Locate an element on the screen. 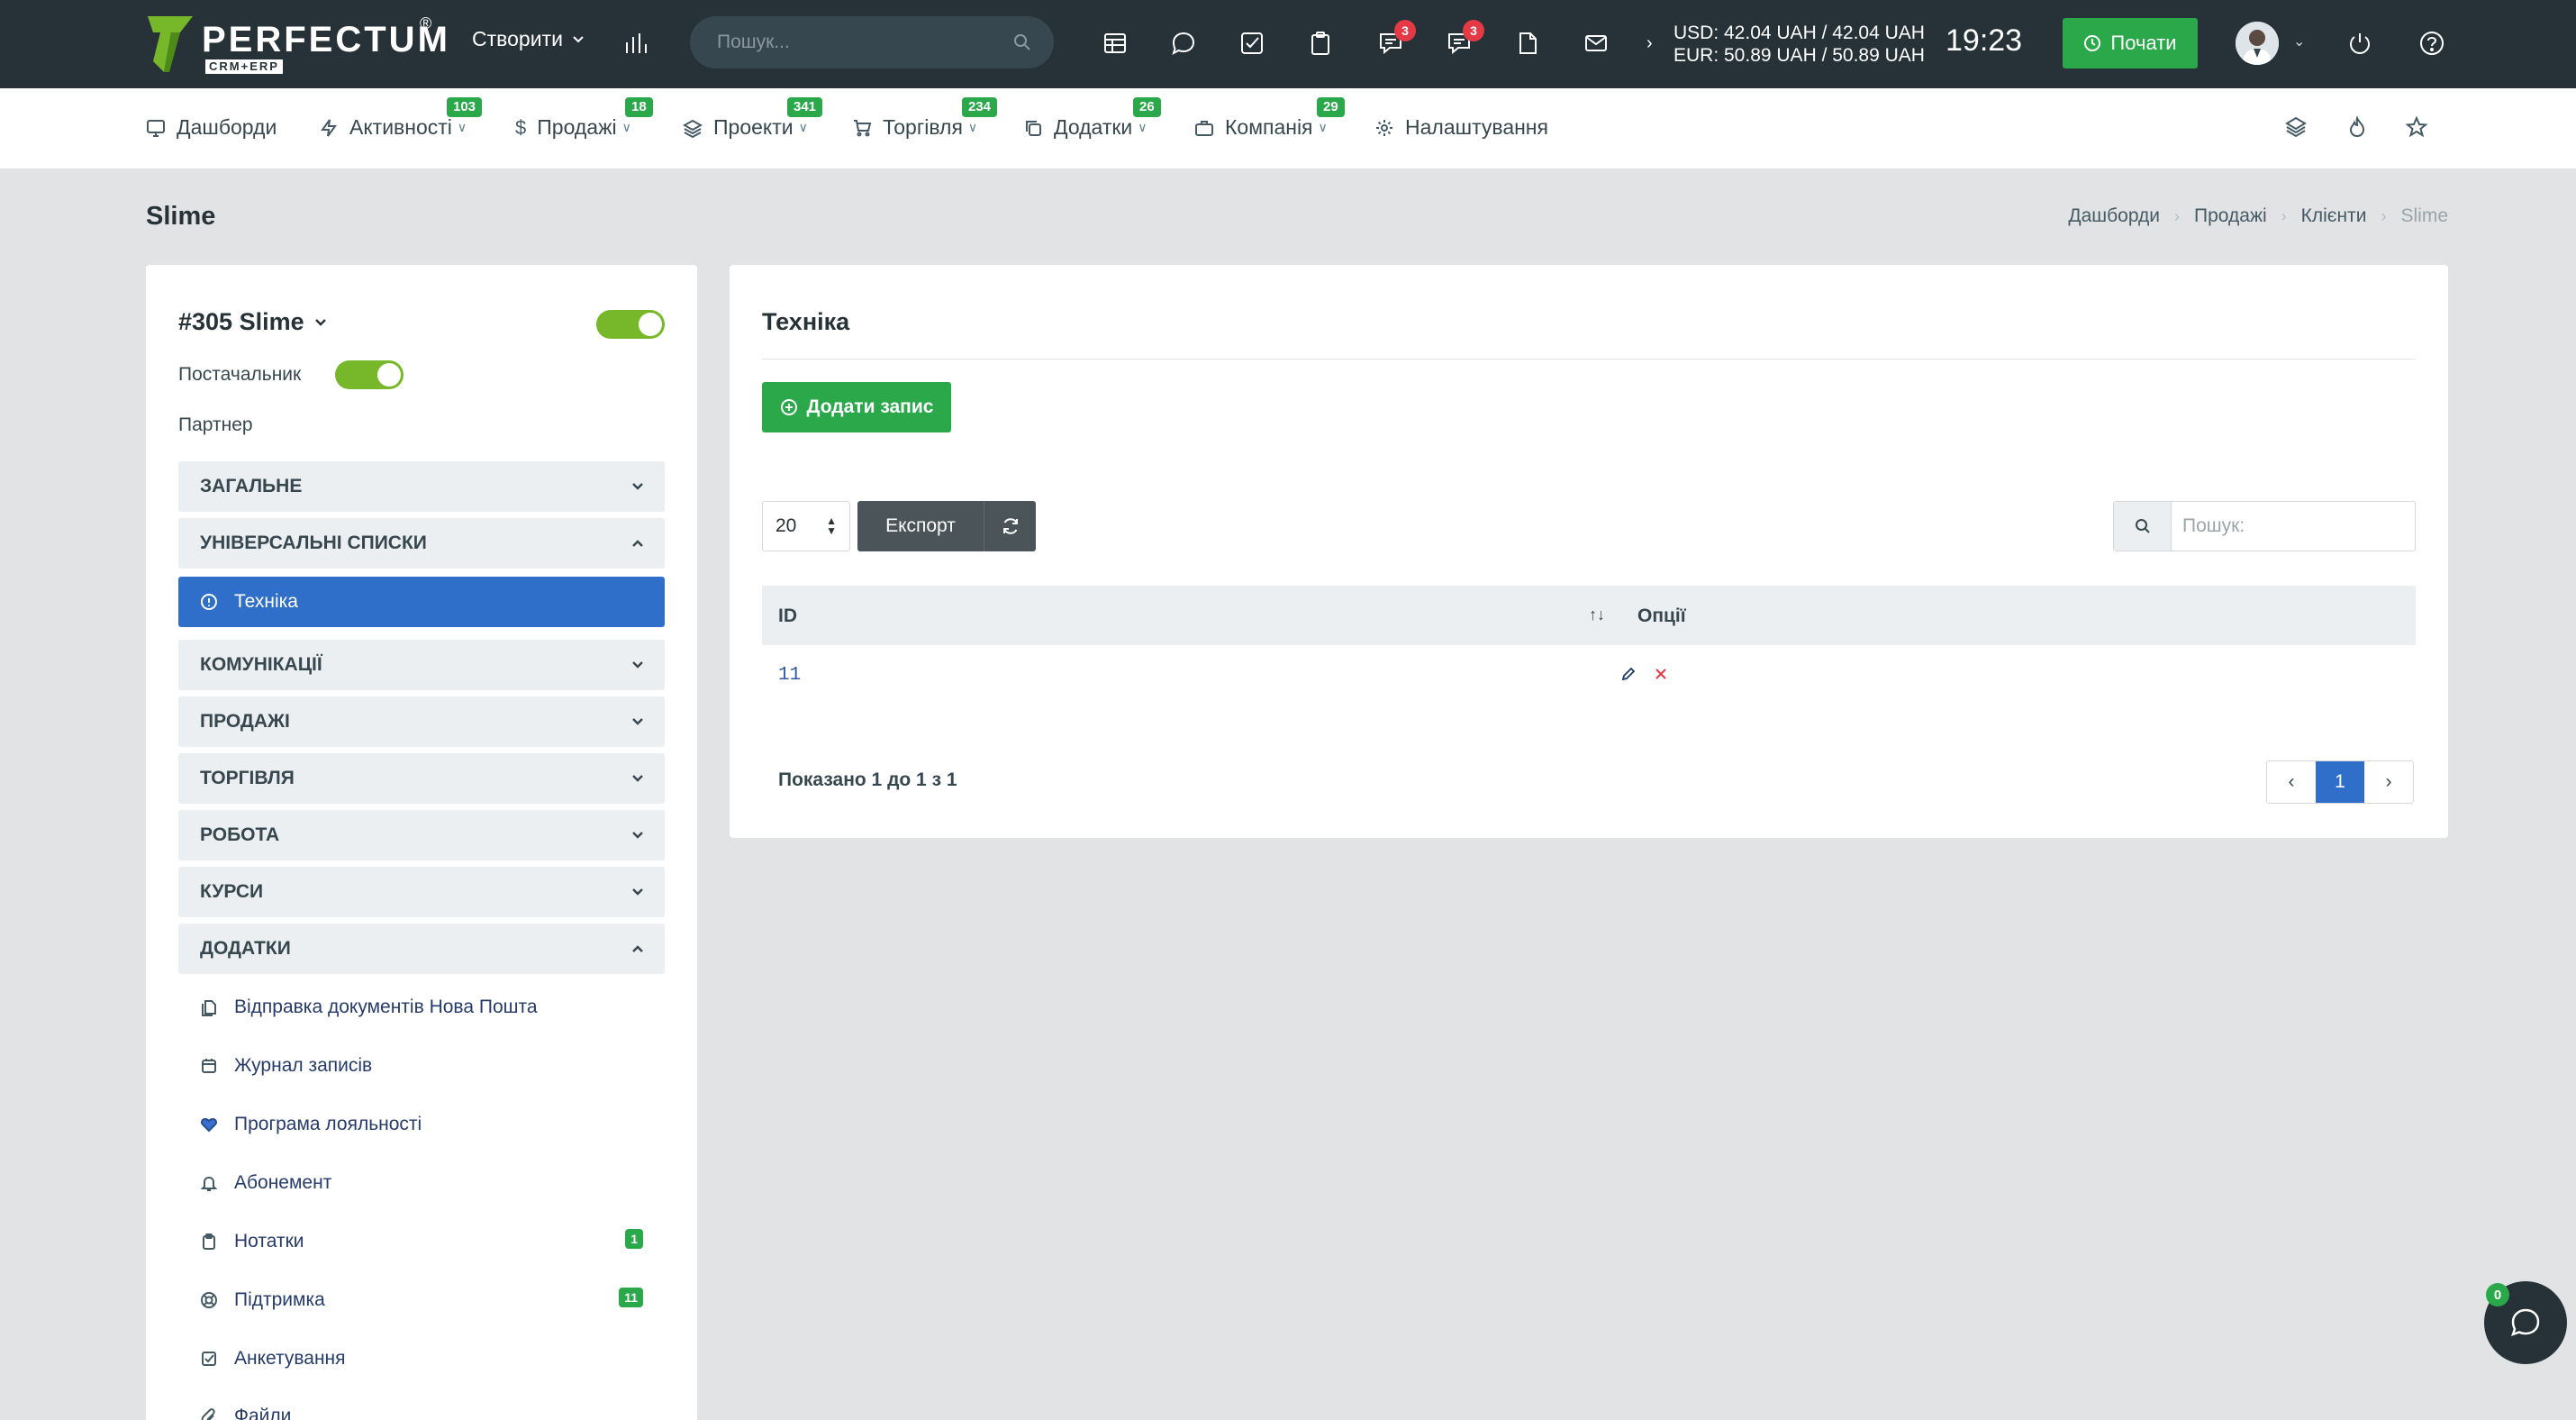 This screenshot has width=2576, height=1420. nav-sales: $ Продажі ∨ 18 is located at coordinates (584, 118).